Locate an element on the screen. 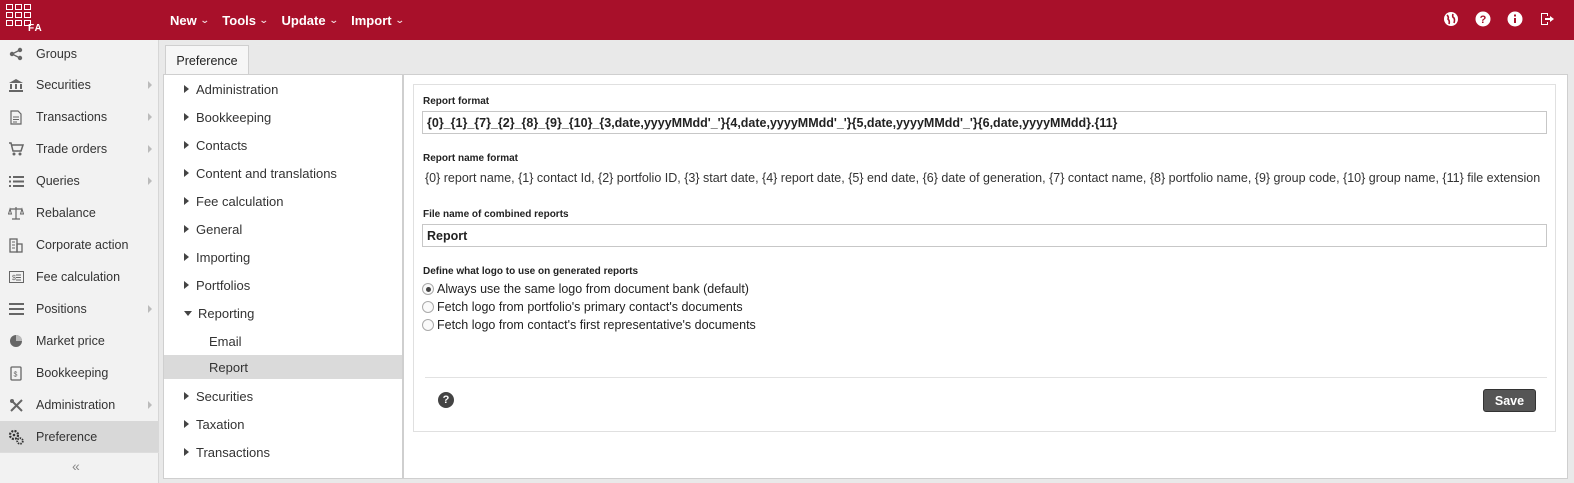 The height and width of the screenshot is (483, 1574). gears-icon is located at coordinates (16, 437).